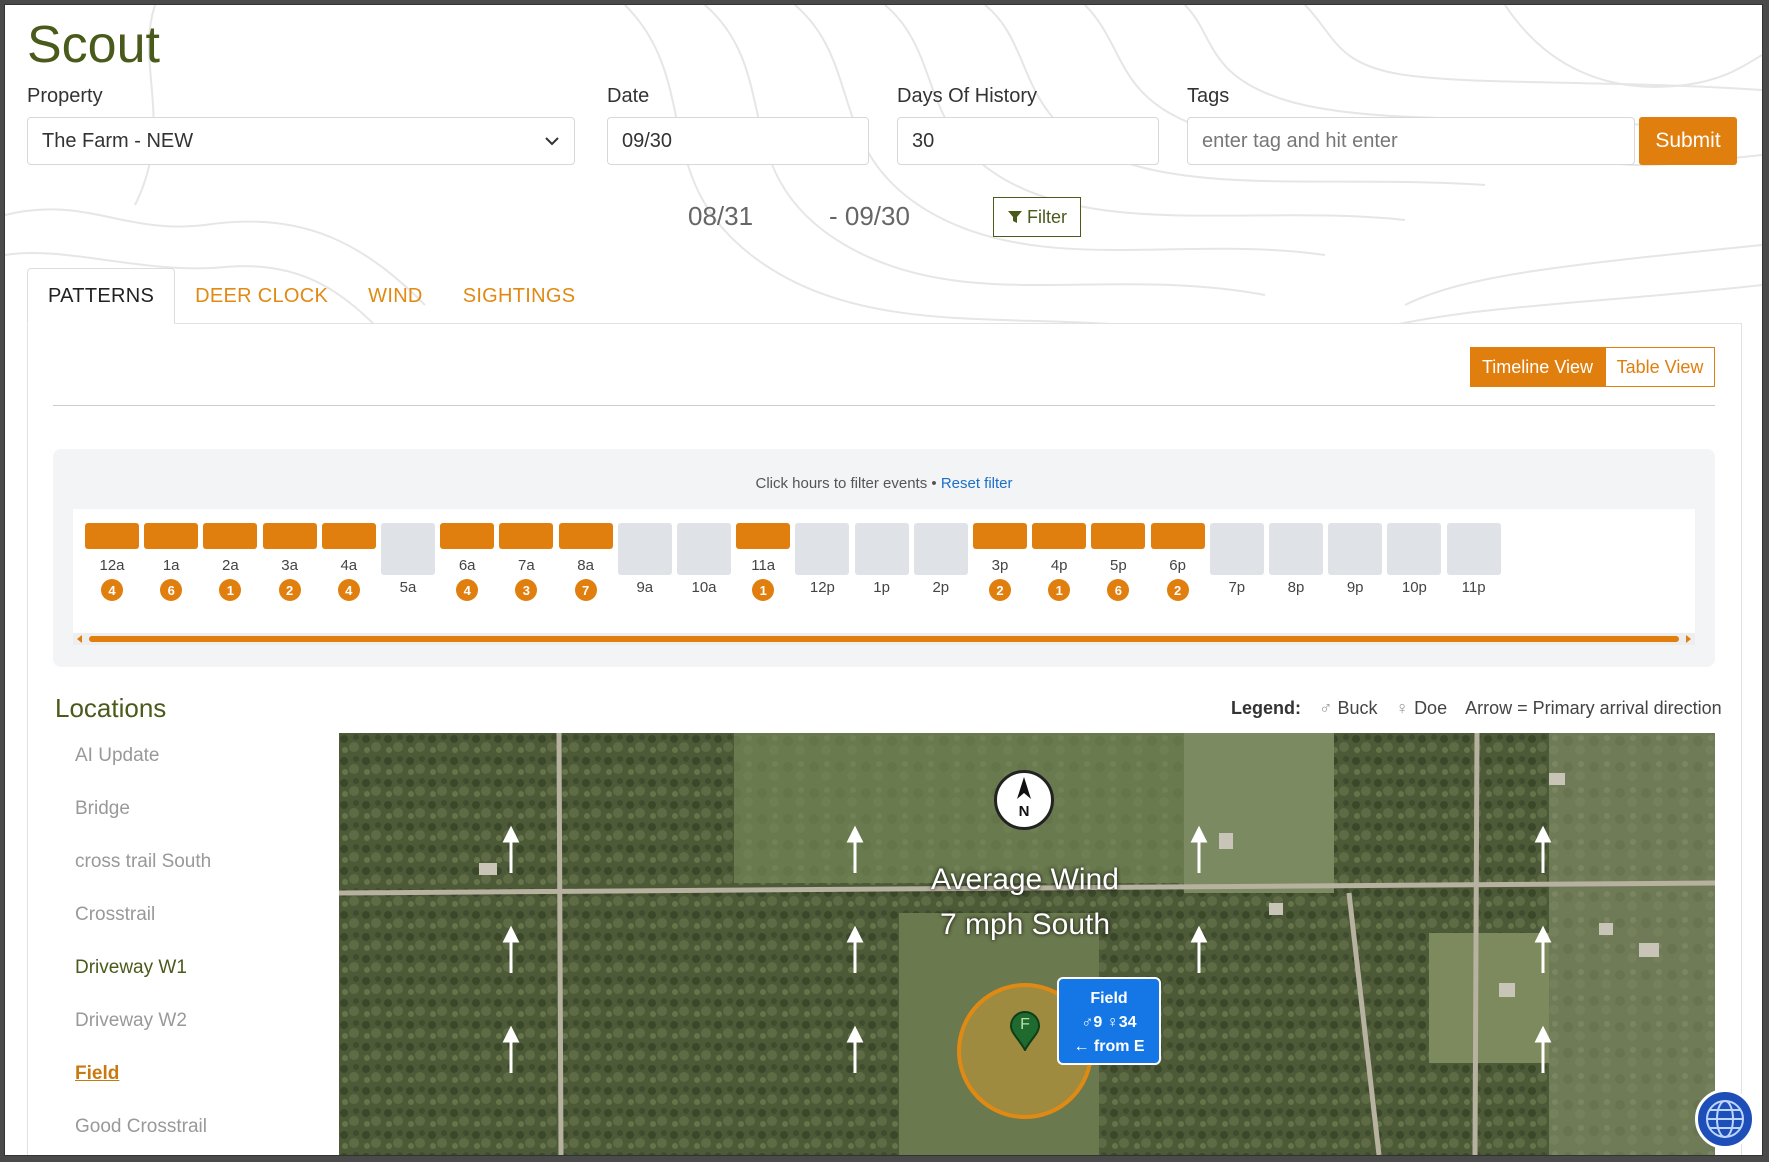 Image resolution: width=1769 pixels, height=1162 pixels. I want to click on hour-label: 6p, so click(1177, 565).